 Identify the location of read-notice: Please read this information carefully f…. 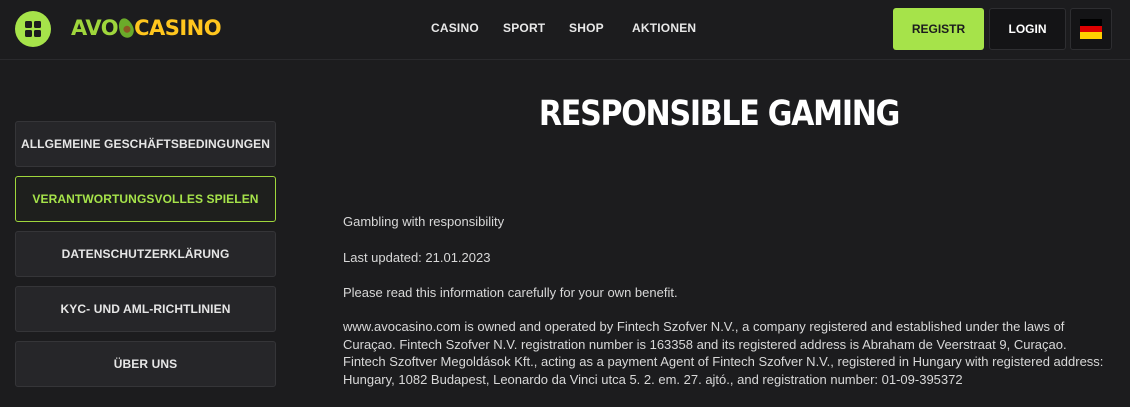
(510, 292).